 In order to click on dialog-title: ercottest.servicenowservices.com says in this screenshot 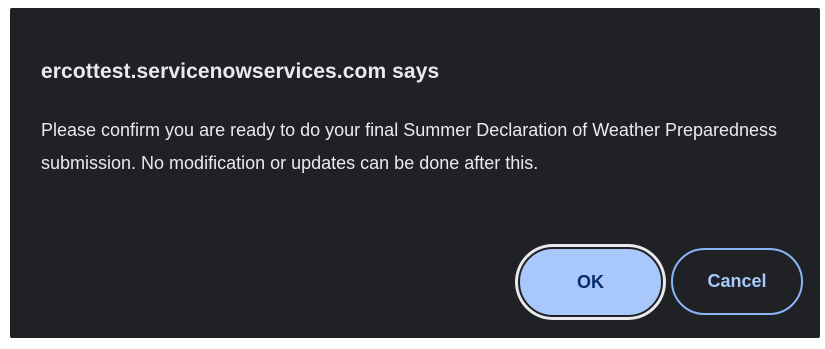, I will do `click(240, 71)`.